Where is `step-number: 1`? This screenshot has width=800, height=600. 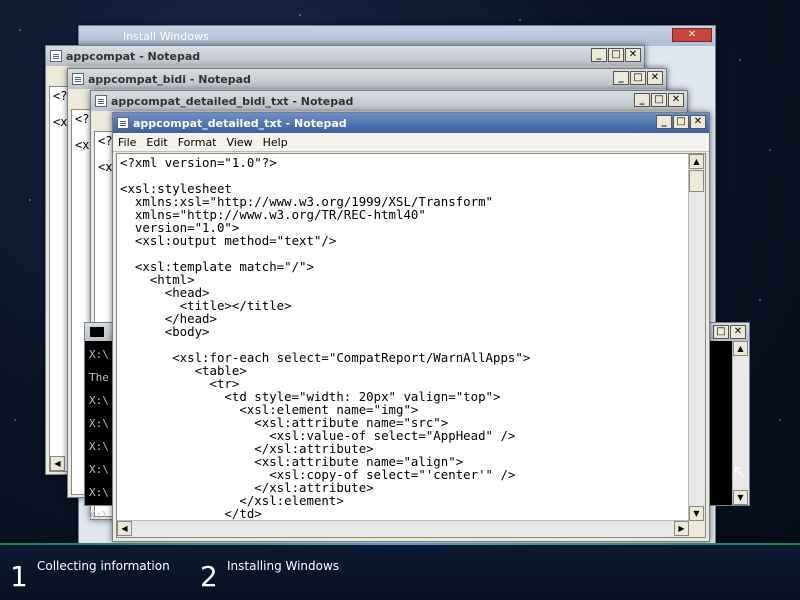
step-number: 1 is located at coordinates (19, 576).